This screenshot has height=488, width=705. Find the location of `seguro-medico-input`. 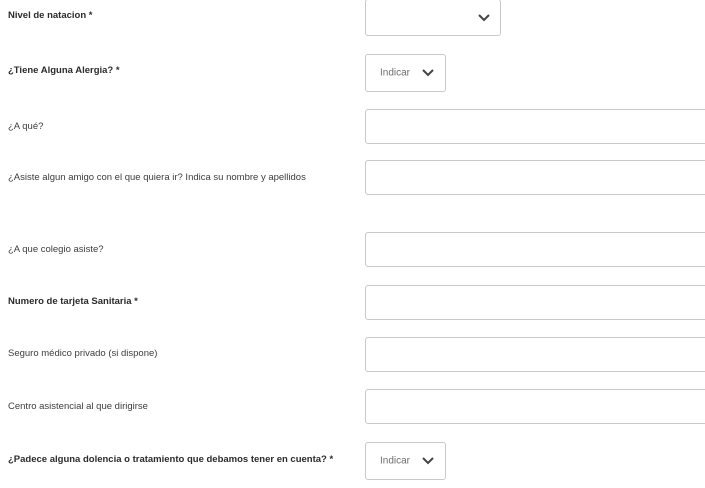

seguro-medico-input is located at coordinates (535, 354).